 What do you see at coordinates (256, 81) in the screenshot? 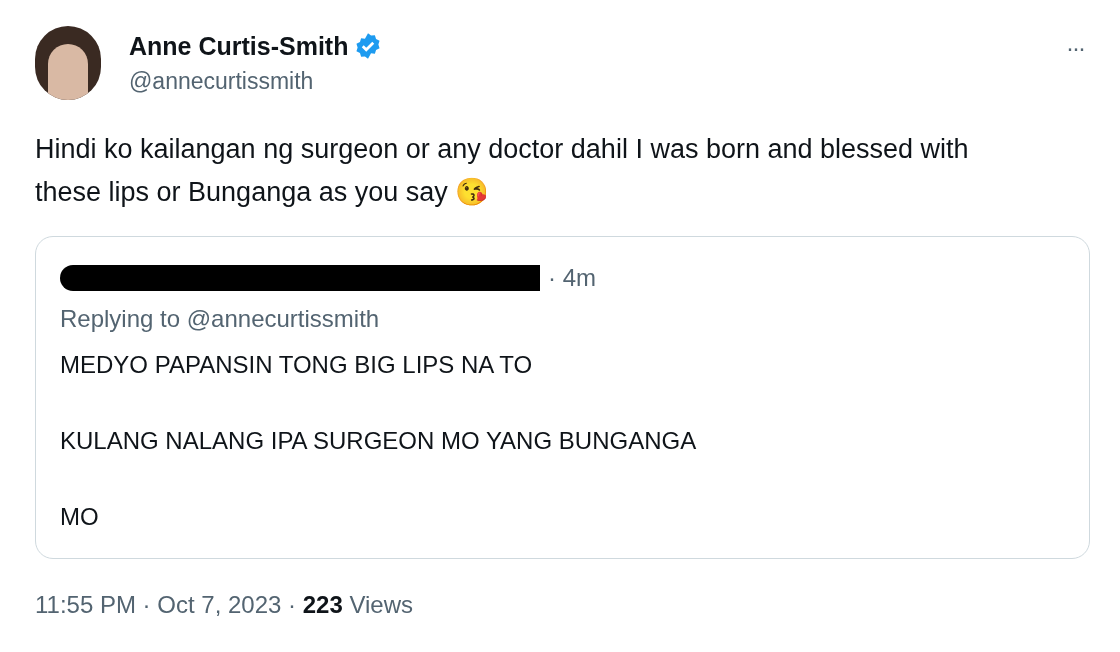
I see `author-handle: @annecurtissmith` at bounding box center [256, 81].